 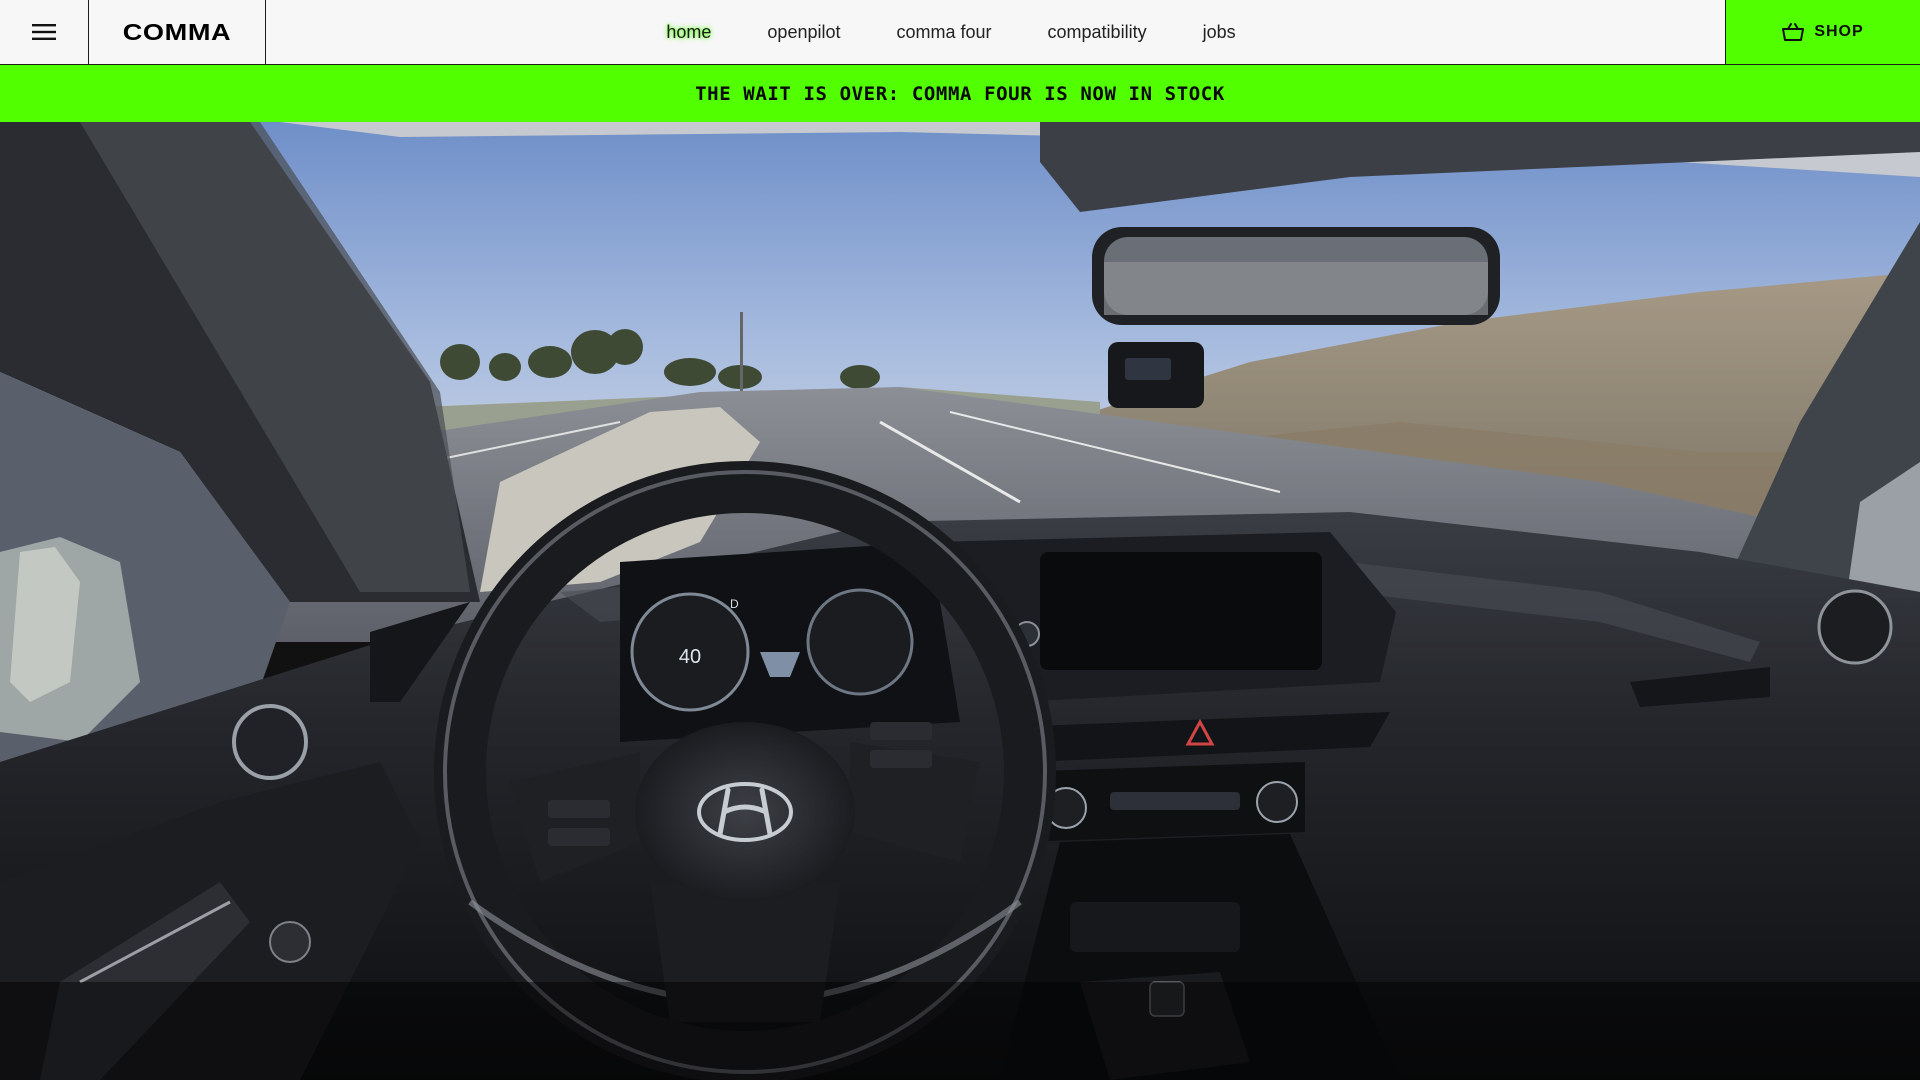 What do you see at coordinates (1793, 32) in the screenshot?
I see `basket-icon` at bounding box center [1793, 32].